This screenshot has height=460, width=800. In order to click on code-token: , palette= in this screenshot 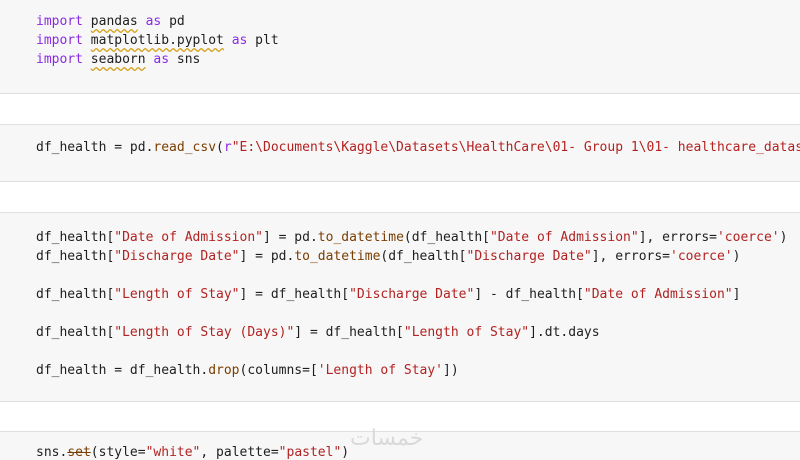, I will do `click(239, 452)`.